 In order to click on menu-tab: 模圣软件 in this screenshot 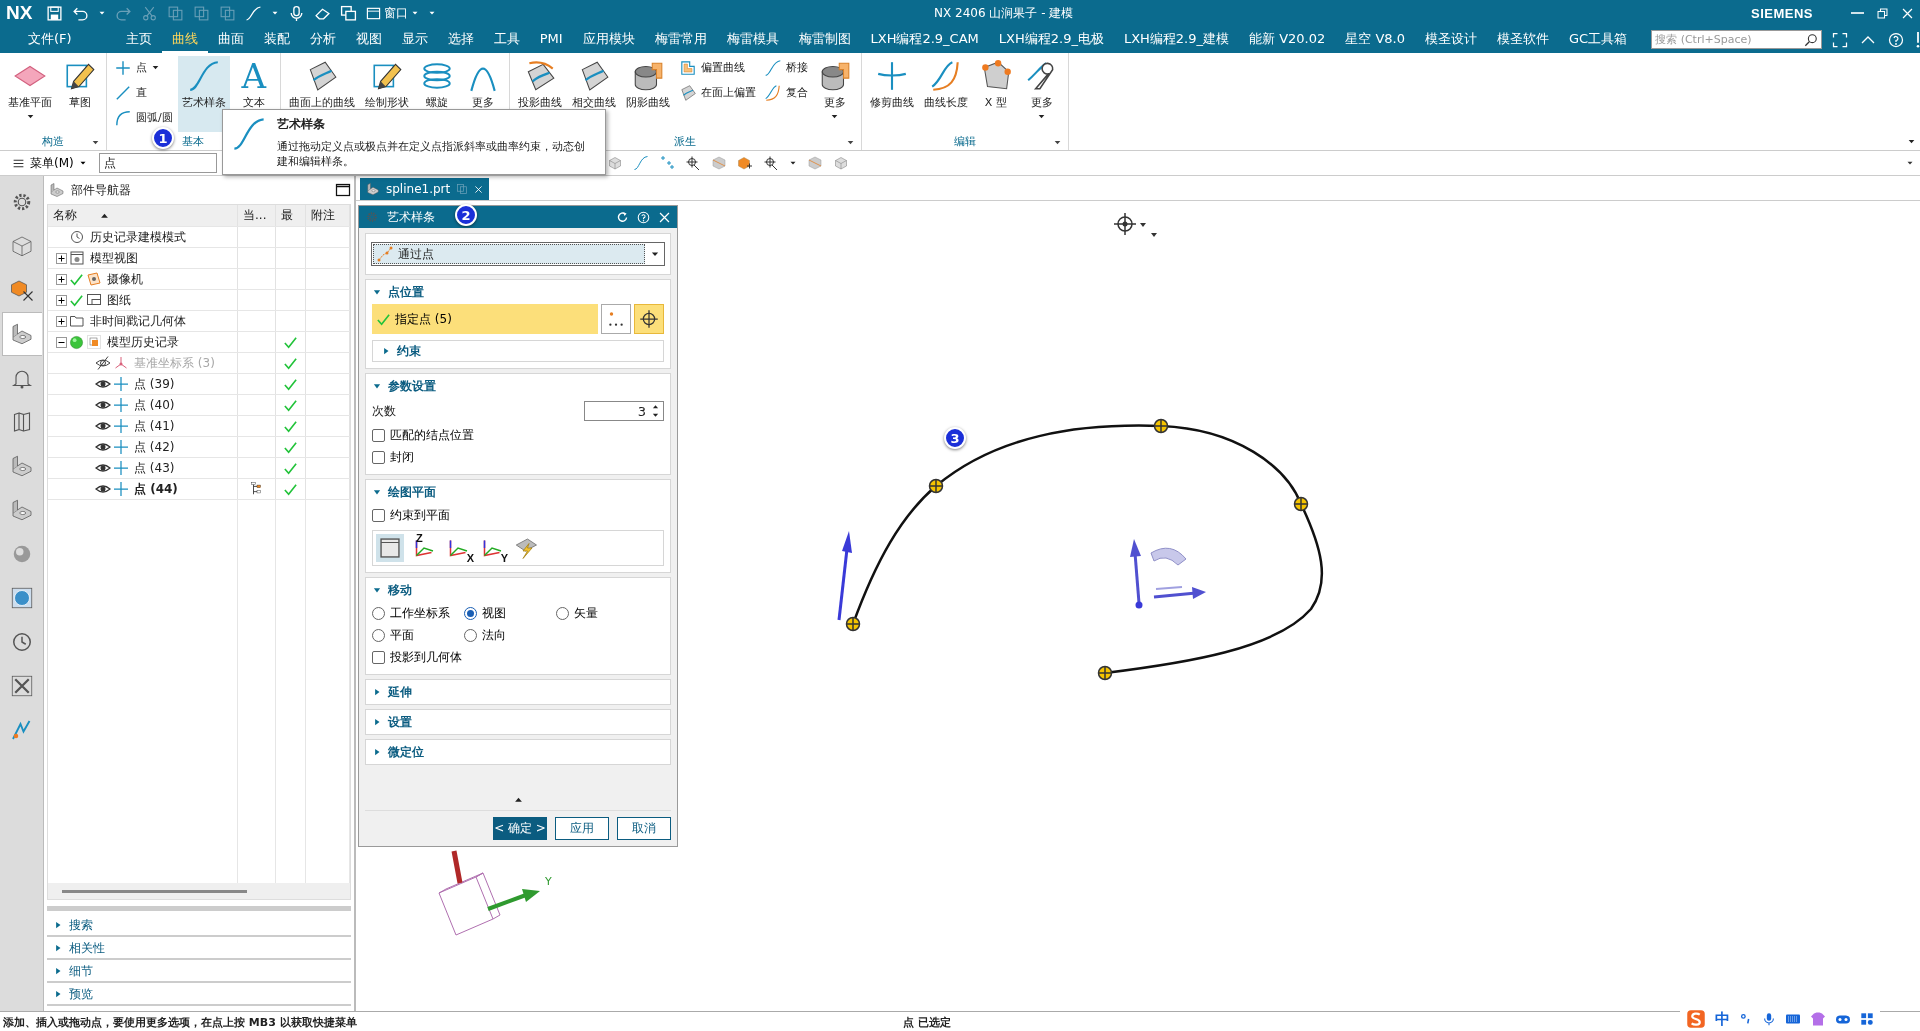, I will do `click(1523, 39)`.